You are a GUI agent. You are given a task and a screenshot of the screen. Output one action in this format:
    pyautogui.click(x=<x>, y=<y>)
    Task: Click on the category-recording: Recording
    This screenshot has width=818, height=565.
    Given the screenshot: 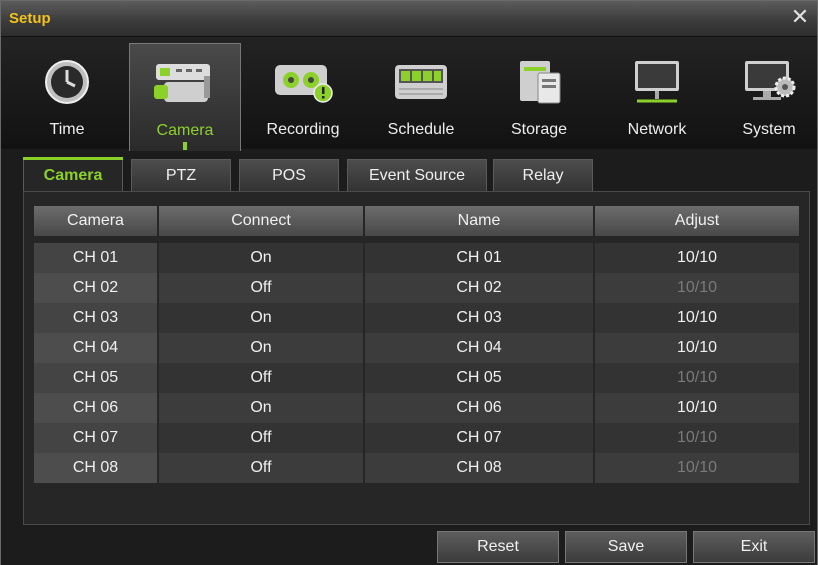 What is the action you would take?
    pyautogui.click(x=303, y=98)
    